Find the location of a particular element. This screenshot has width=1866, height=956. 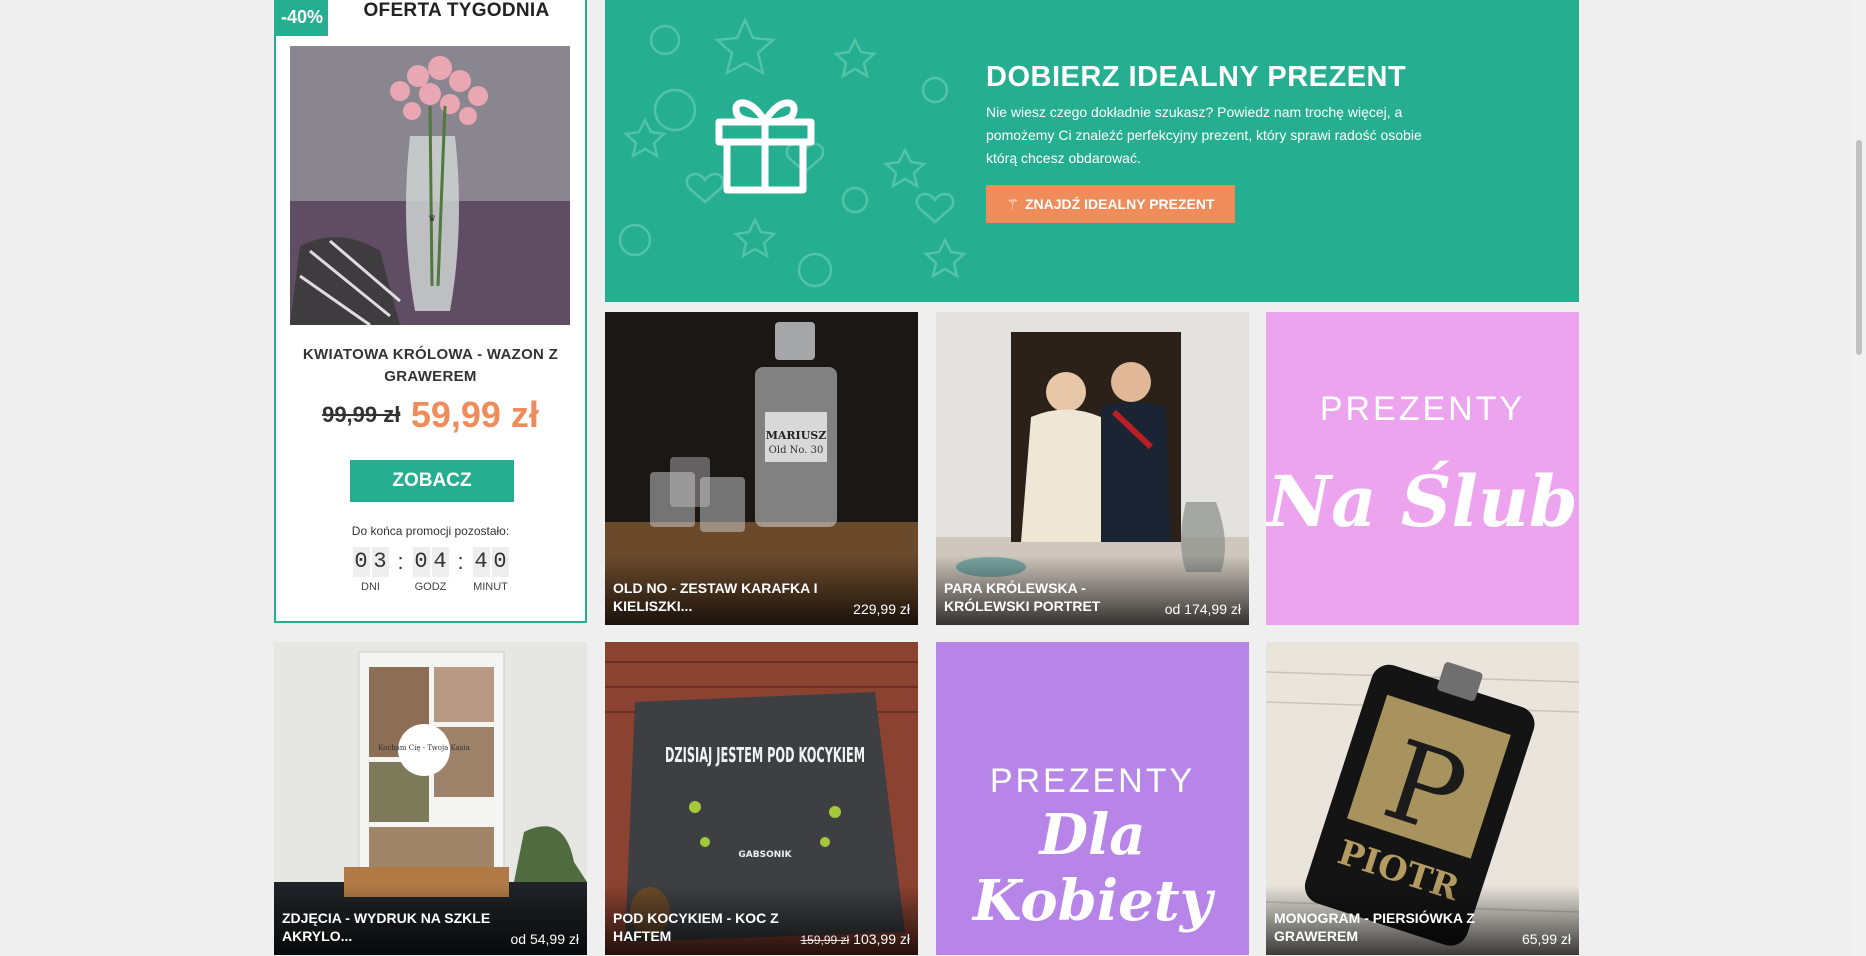

magic-wand-icon: ⚚ is located at coordinates (1012, 204).